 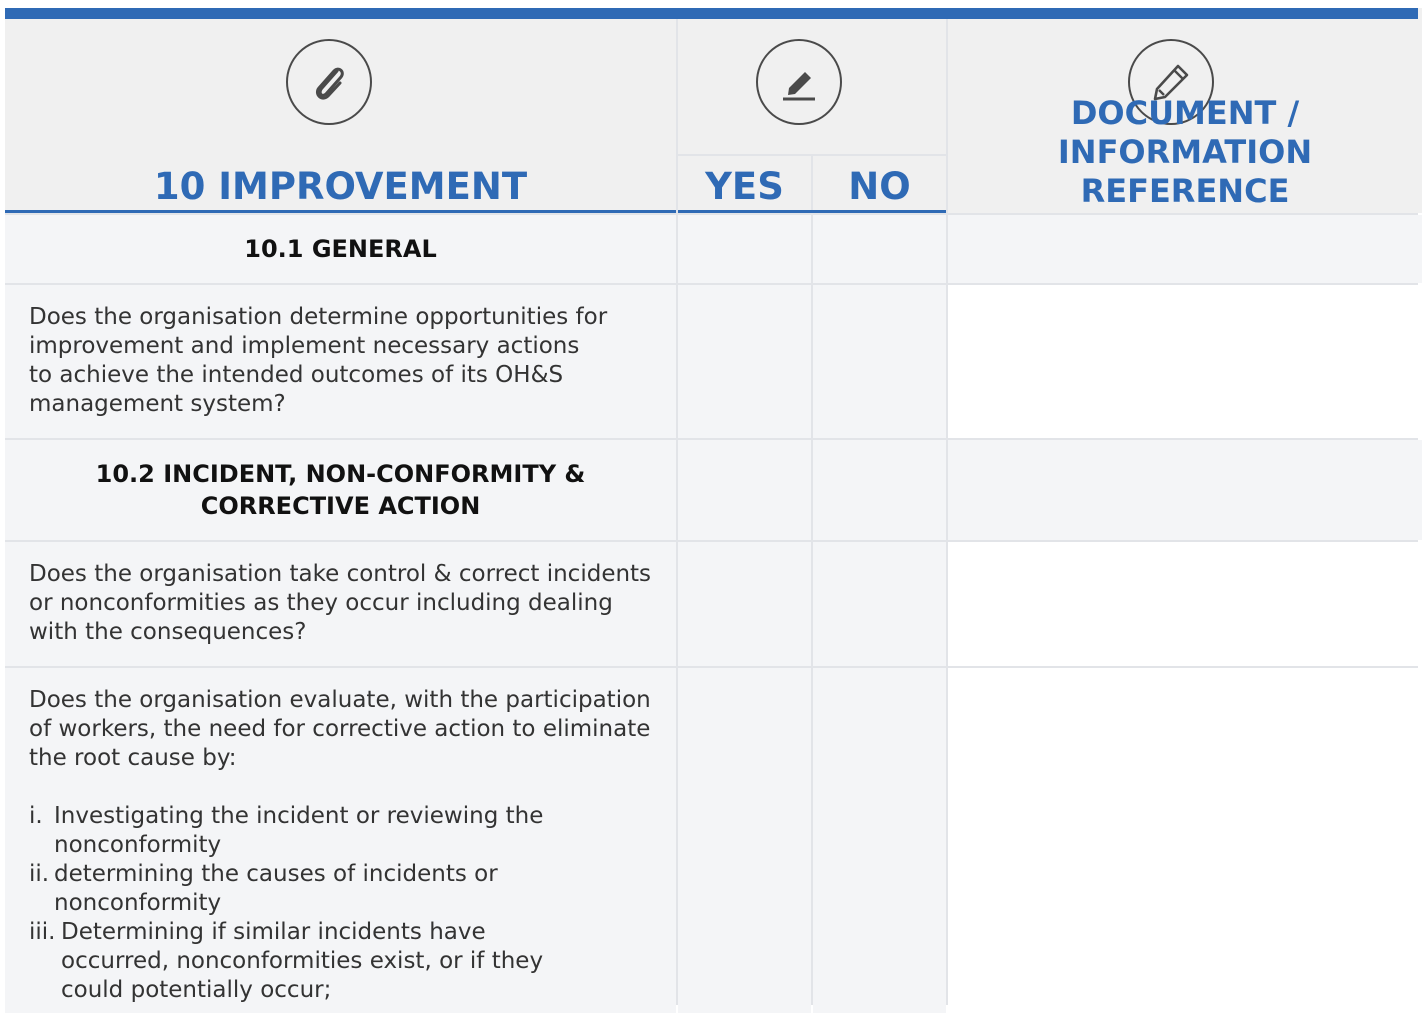 I want to click on list-item-number: iii., so click(x=42, y=932).